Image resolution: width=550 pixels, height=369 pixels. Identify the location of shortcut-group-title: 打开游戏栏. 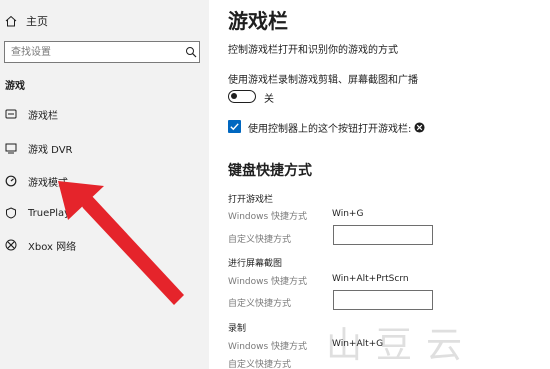
(251, 200).